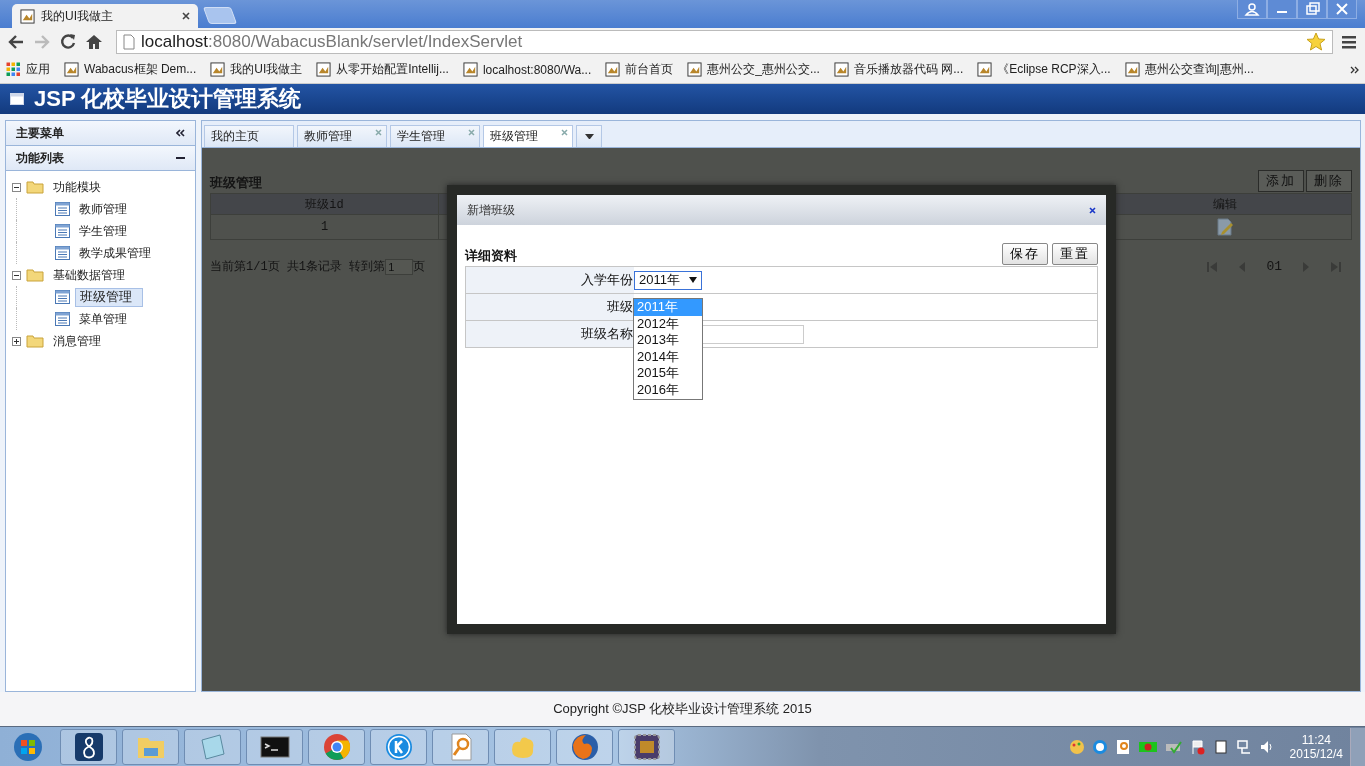 The image size is (1365, 766). What do you see at coordinates (27, 746) in the screenshot?
I see `start-orb-icon` at bounding box center [27, 746].